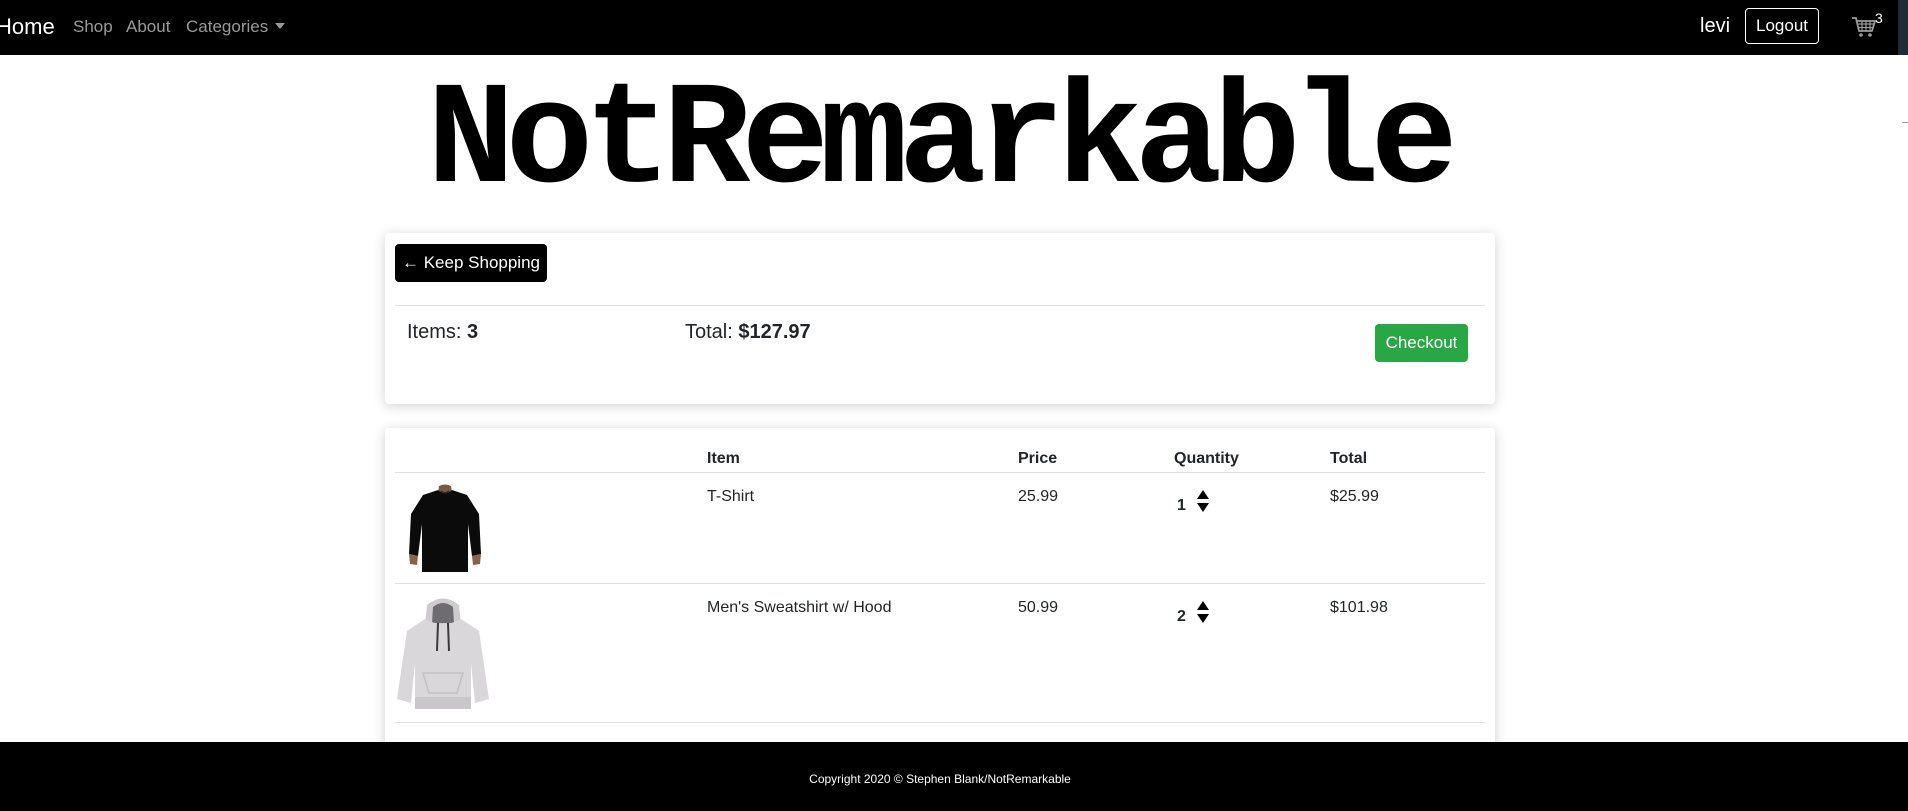 This screenshot has width=1908, height=811. I want to click on header-quantity: Quantity, so click(1206, 458).